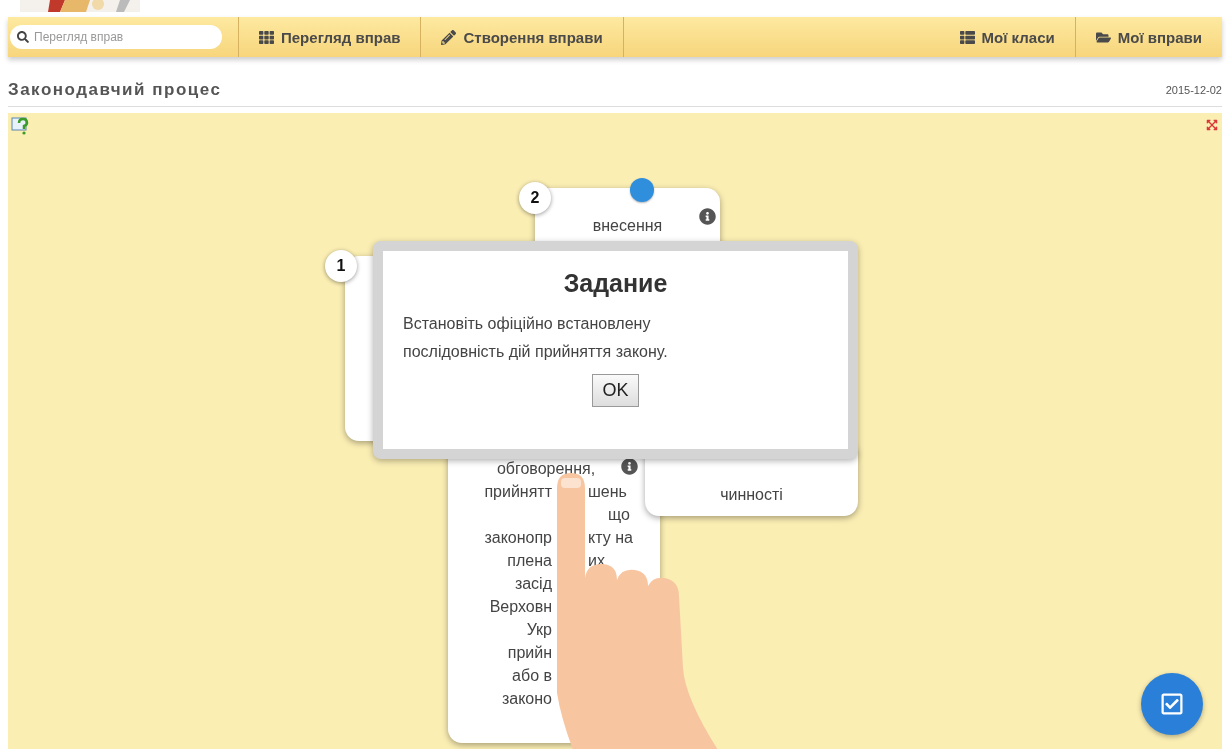  Describe the element at coordinates (751, 495) in the screenshot. I see `card-text: чинності` at that location.